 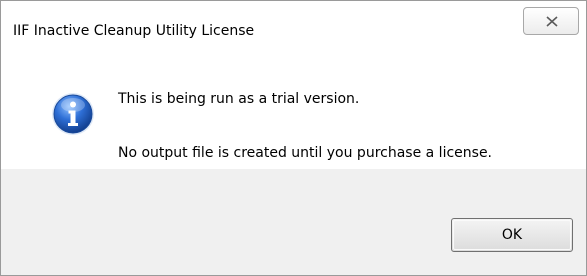 I want to click on ok-button: OK, so click(x=512, y=235).